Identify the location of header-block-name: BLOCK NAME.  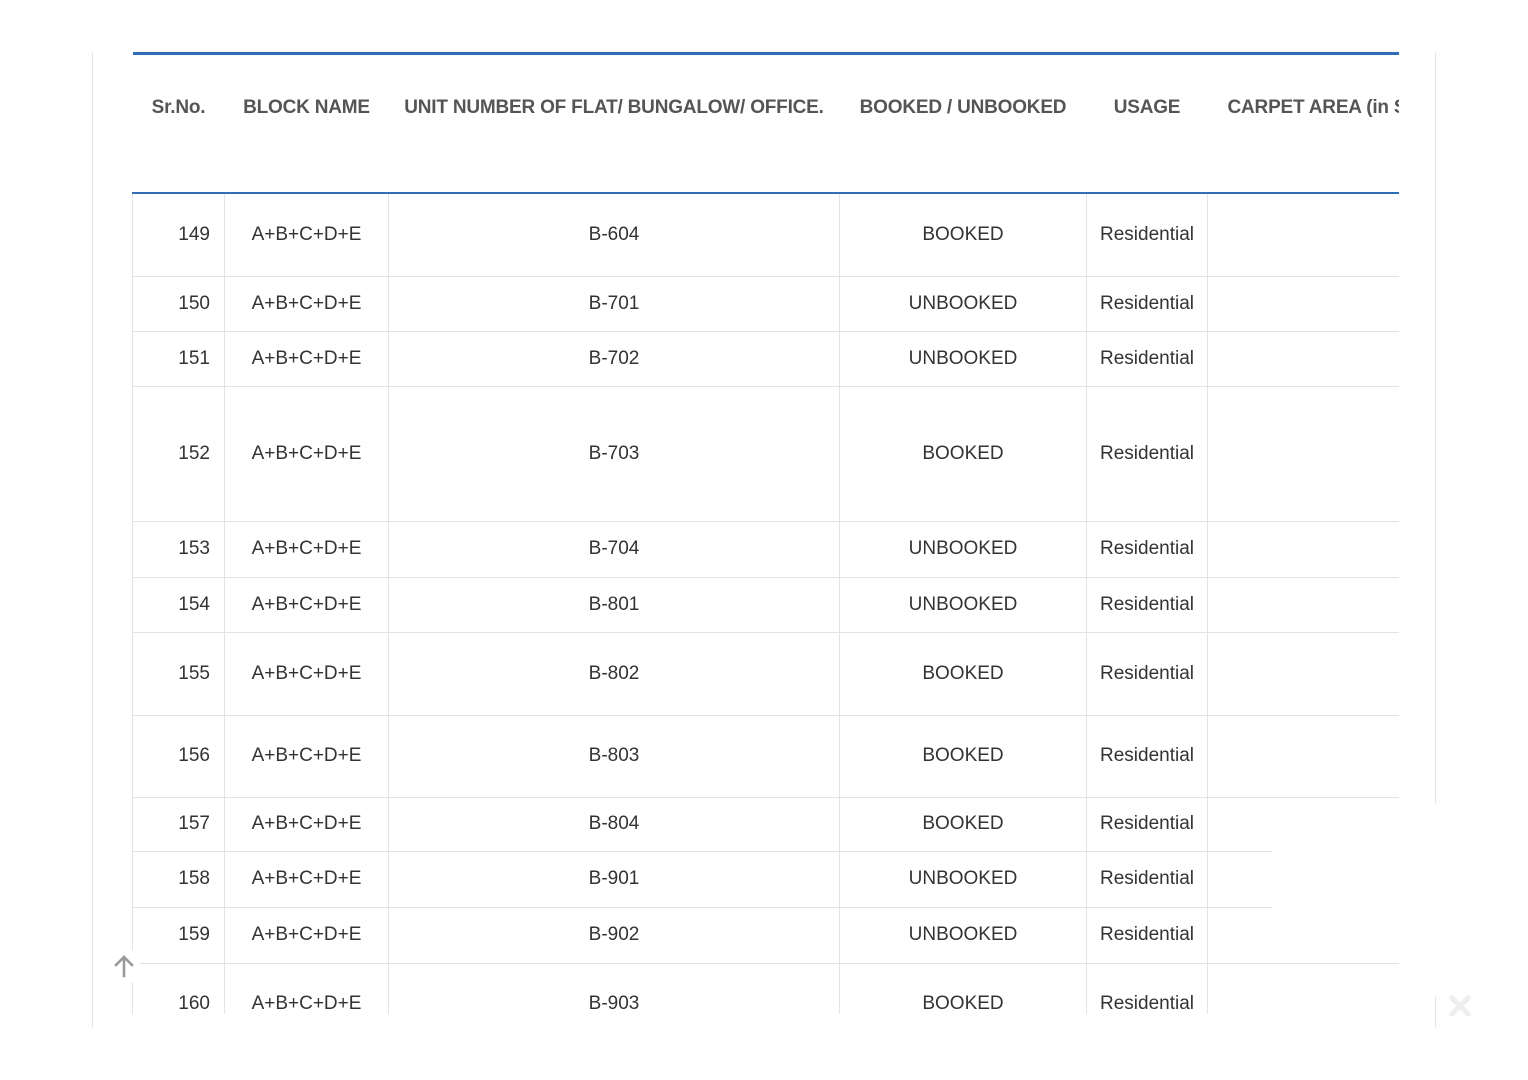
(306, 123).